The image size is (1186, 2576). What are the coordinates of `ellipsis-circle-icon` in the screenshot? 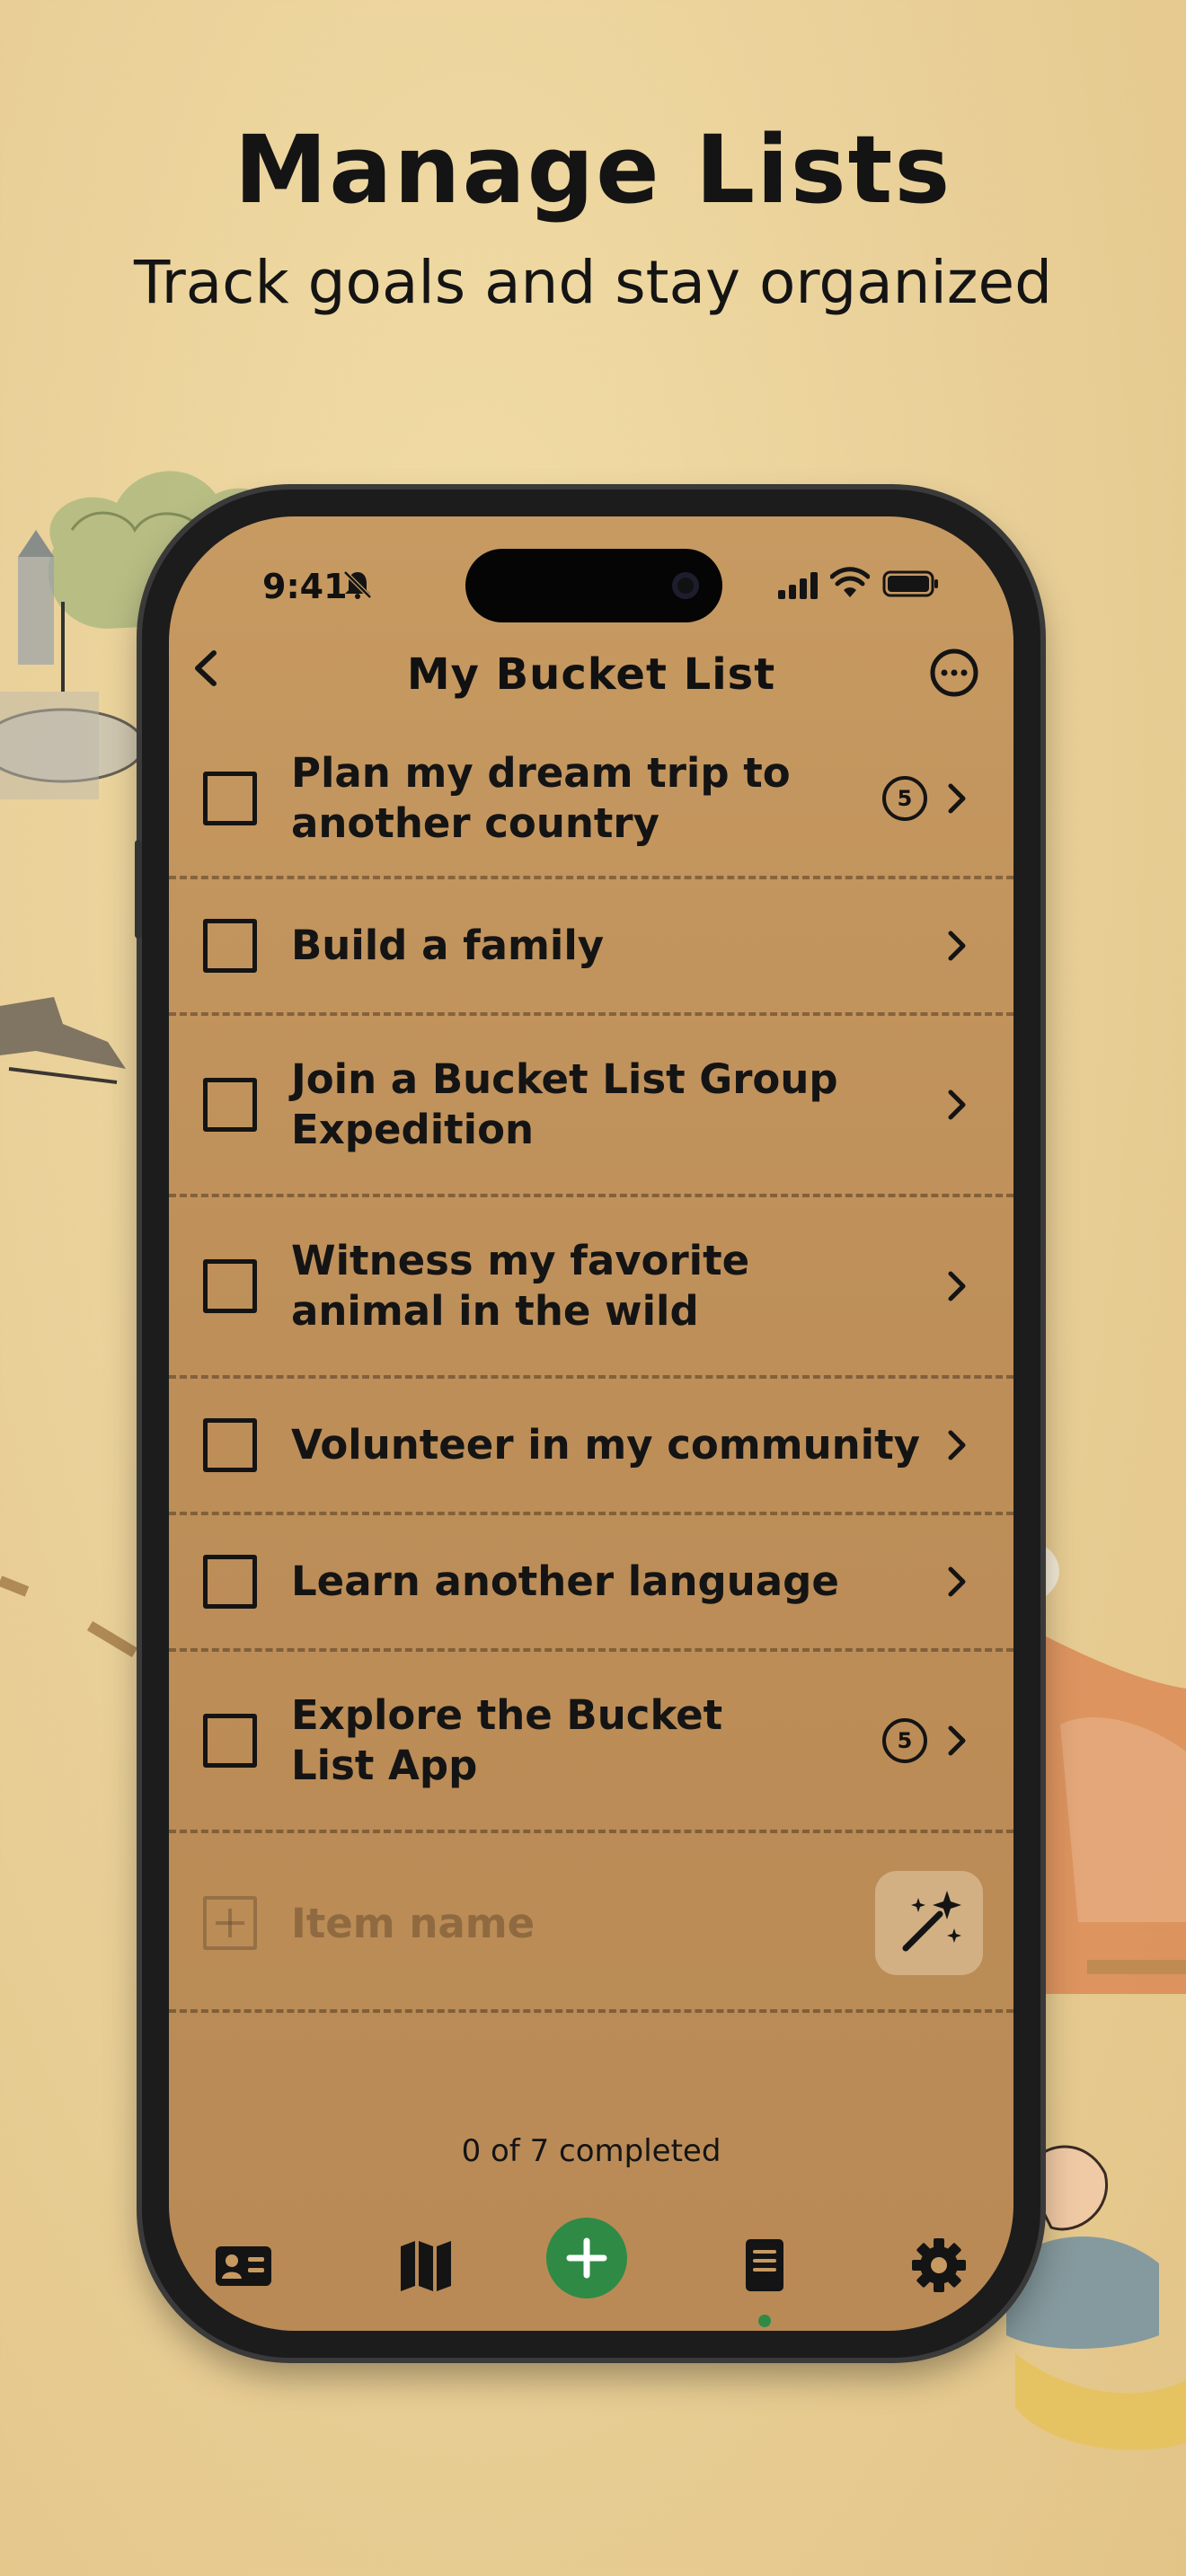 It's located at (954, 673).